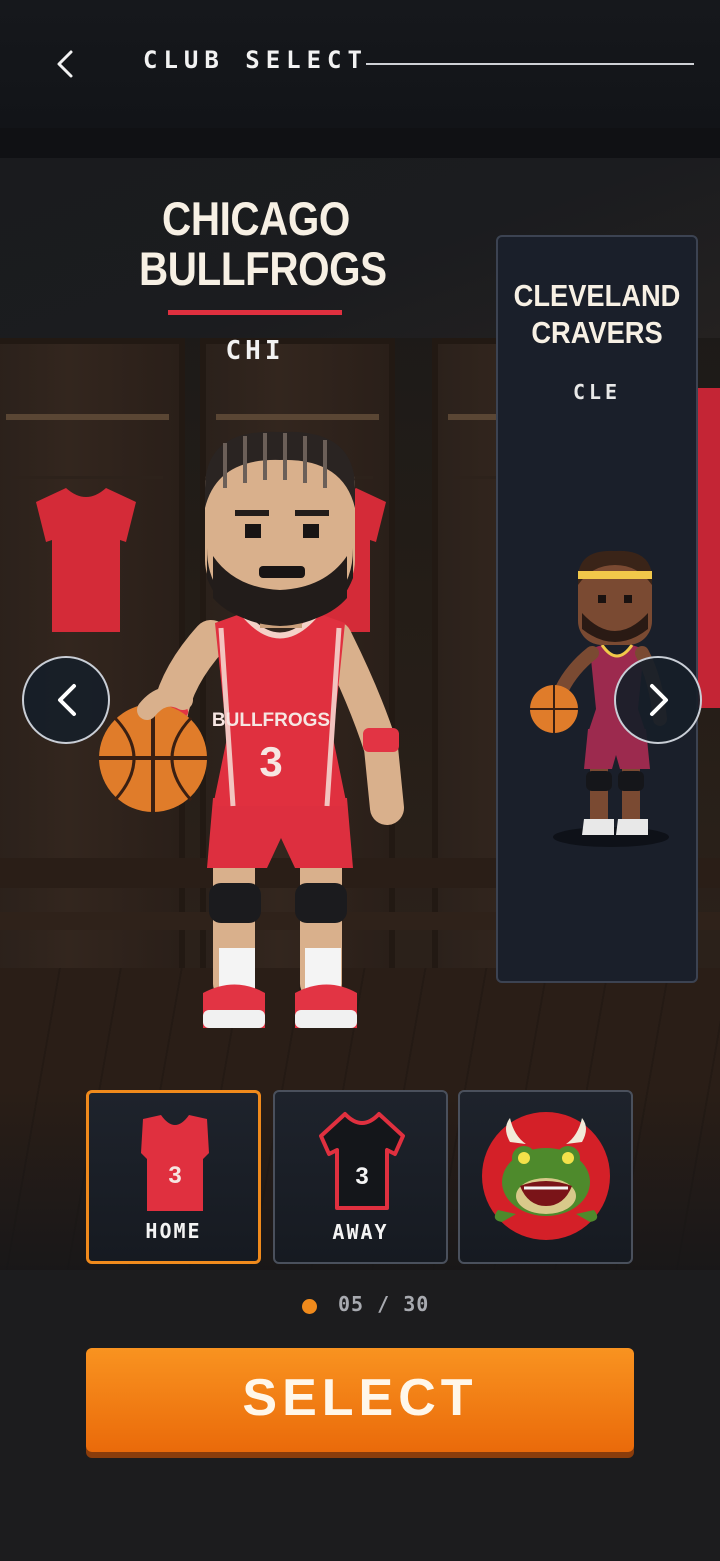 The image size is (720, 1561). What do you see at coordinates (255, 312) in the screenshot?
I see `team-underline` at bounding box center [255, 312].